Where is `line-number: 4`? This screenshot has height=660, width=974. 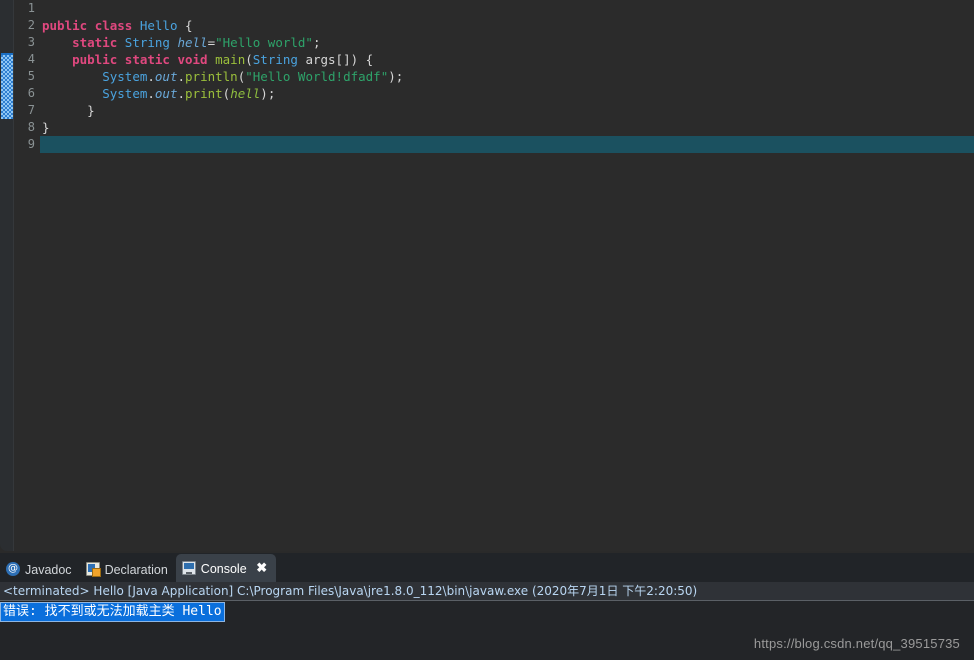 line-number: 4 is located at coordinates (31, 59).